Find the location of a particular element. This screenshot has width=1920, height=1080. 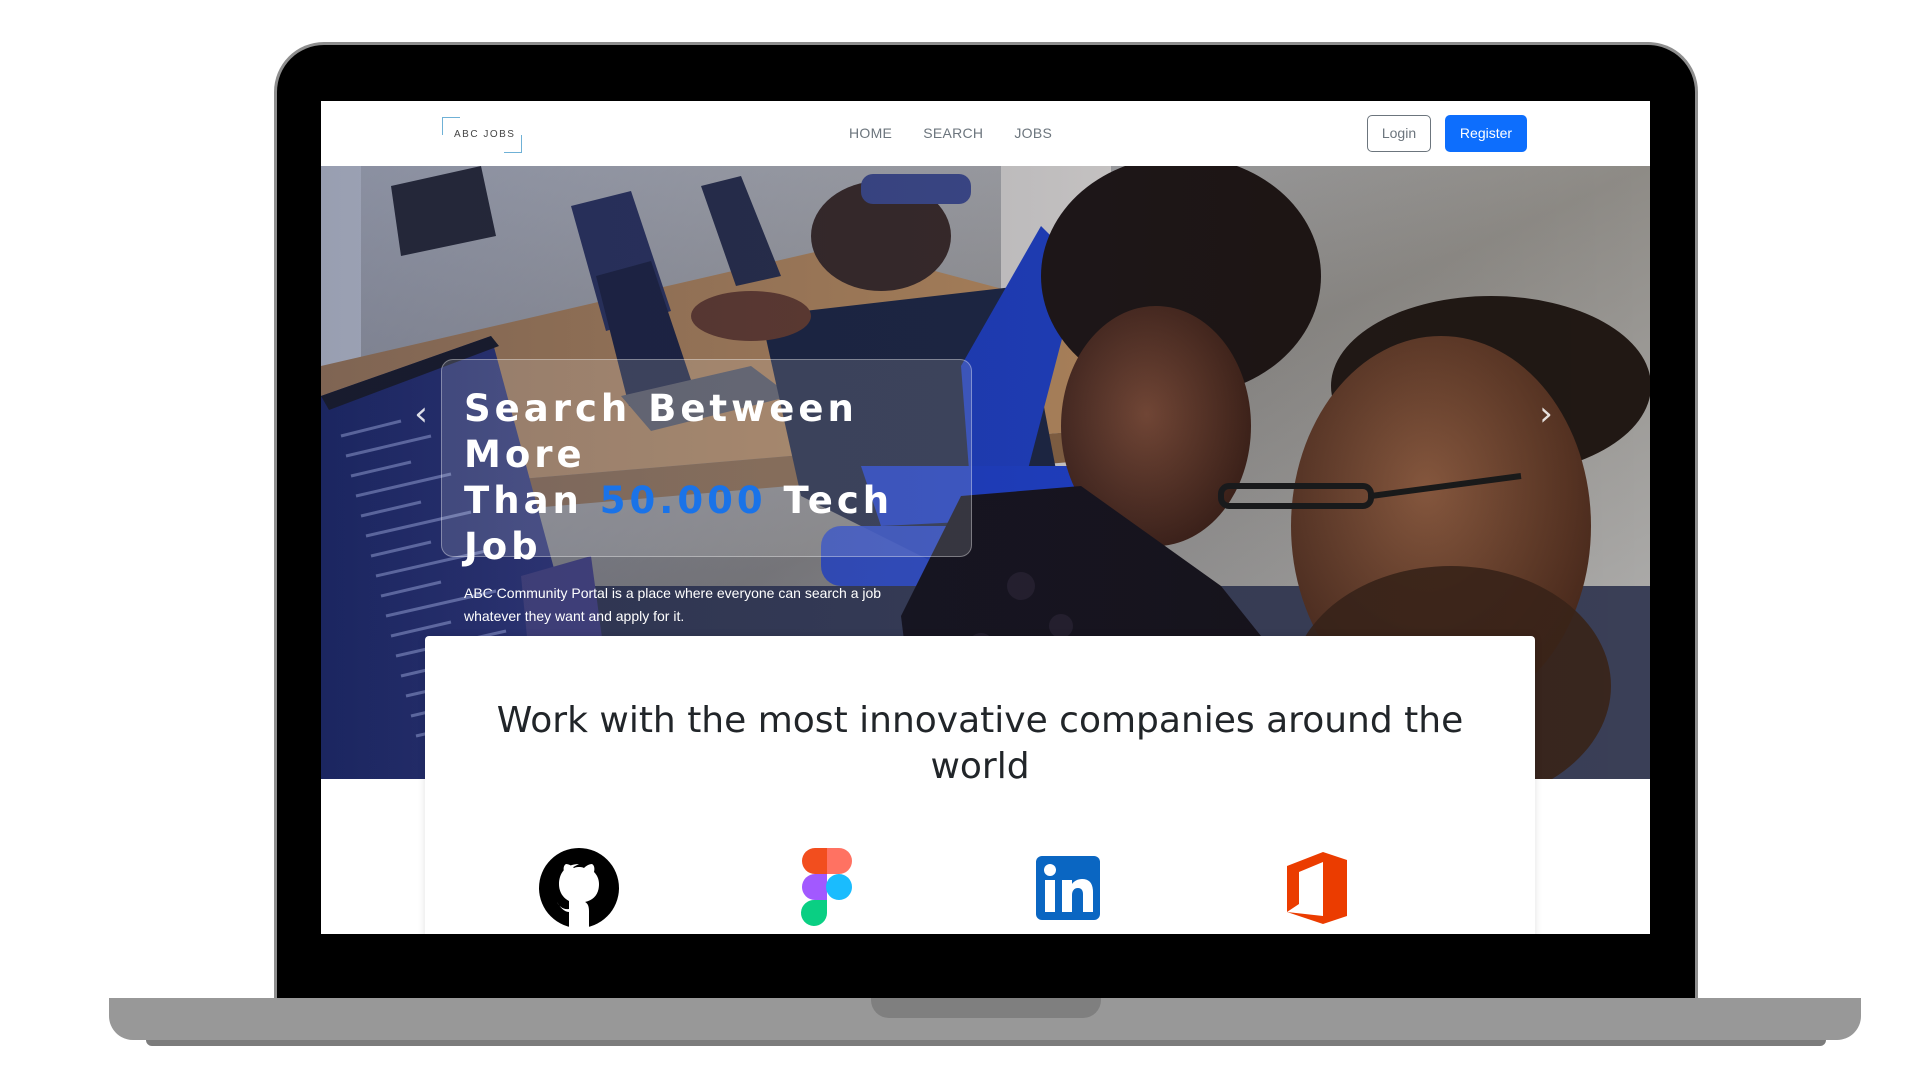

register-button: Register is located at coordinates (1486, 133).